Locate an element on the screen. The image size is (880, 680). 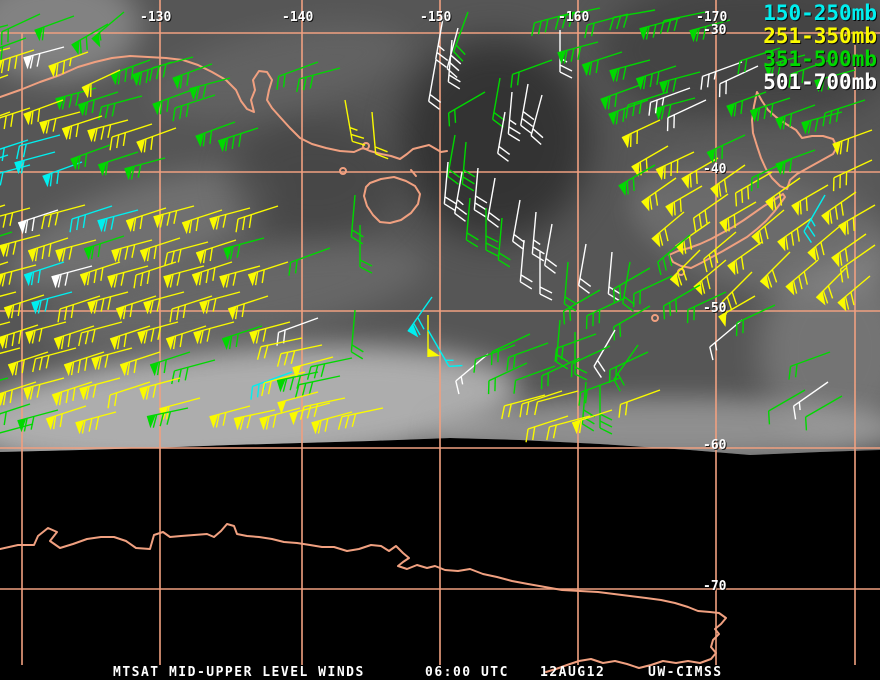
coastline-tasmania is located at coordinates (392, 200).